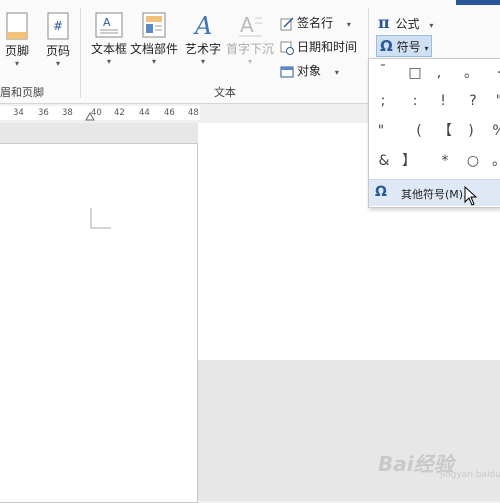 This screenshot has height=503, width=500. I want to click on textbox-label: 文本框, so click(108, 49).